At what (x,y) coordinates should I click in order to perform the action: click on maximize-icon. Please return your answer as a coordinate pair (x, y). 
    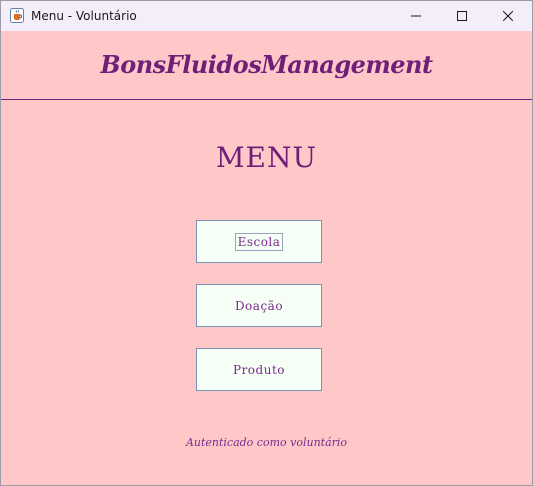
    Looking at the image, I should click on (462, 16).